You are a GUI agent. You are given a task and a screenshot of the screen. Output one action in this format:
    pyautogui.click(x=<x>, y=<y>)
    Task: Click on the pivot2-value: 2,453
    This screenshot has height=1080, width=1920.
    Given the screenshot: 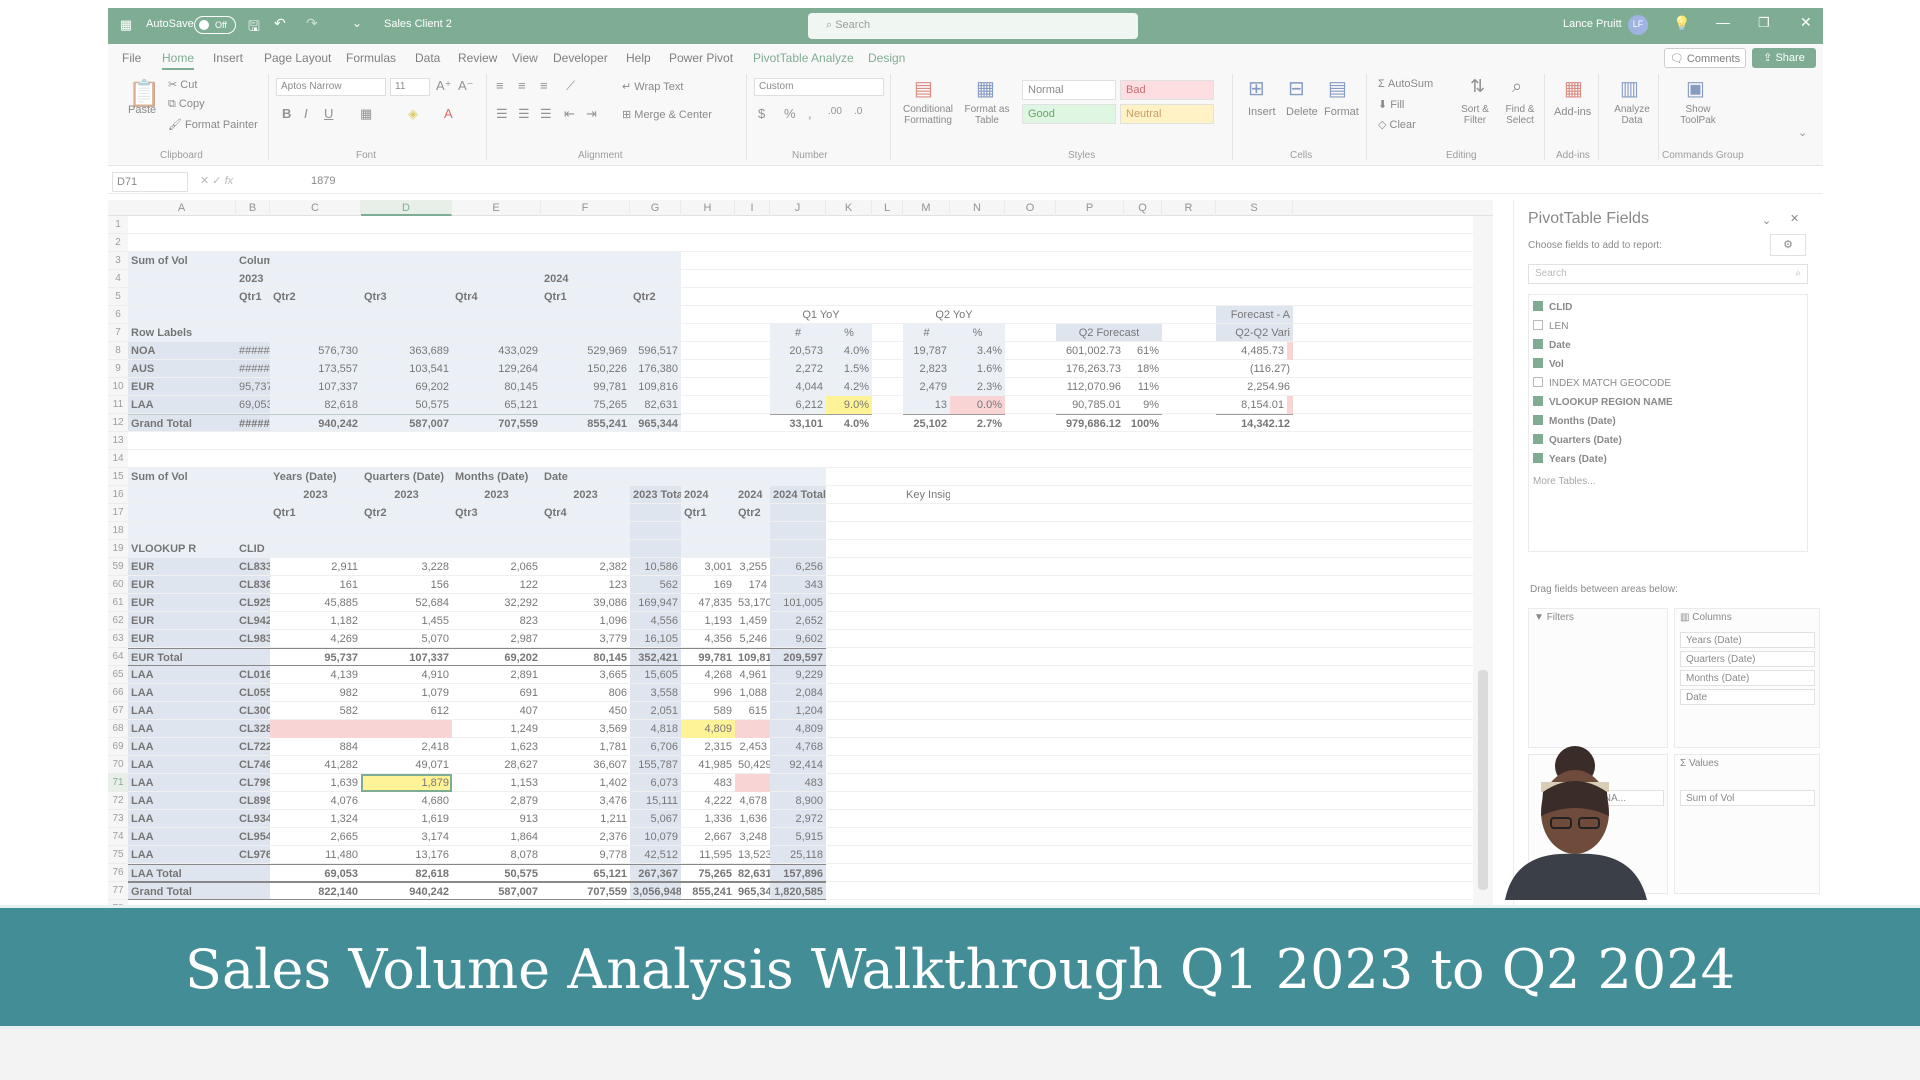 What is the action you would take?
    pyautogui.click(x=752, y=747)
    